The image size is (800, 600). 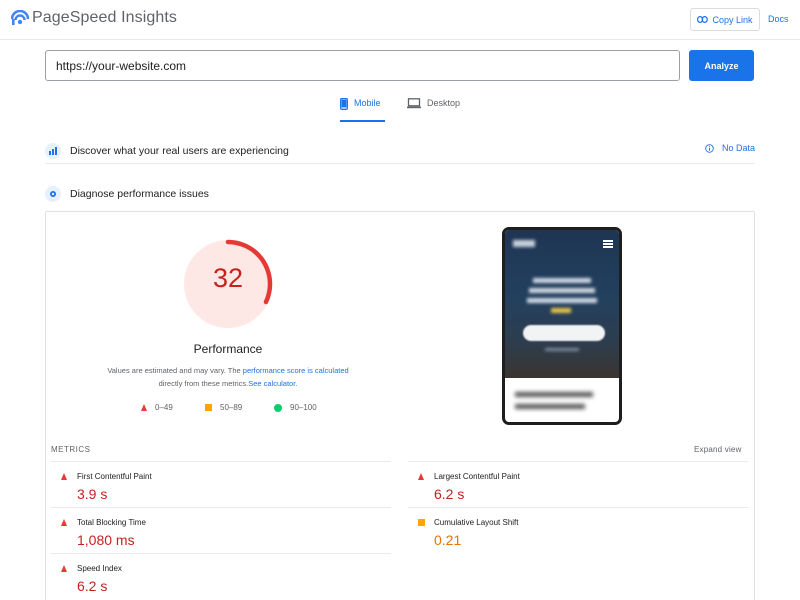 I want to click on legend-poor-range: 0–49, so click(x=164, y=407).